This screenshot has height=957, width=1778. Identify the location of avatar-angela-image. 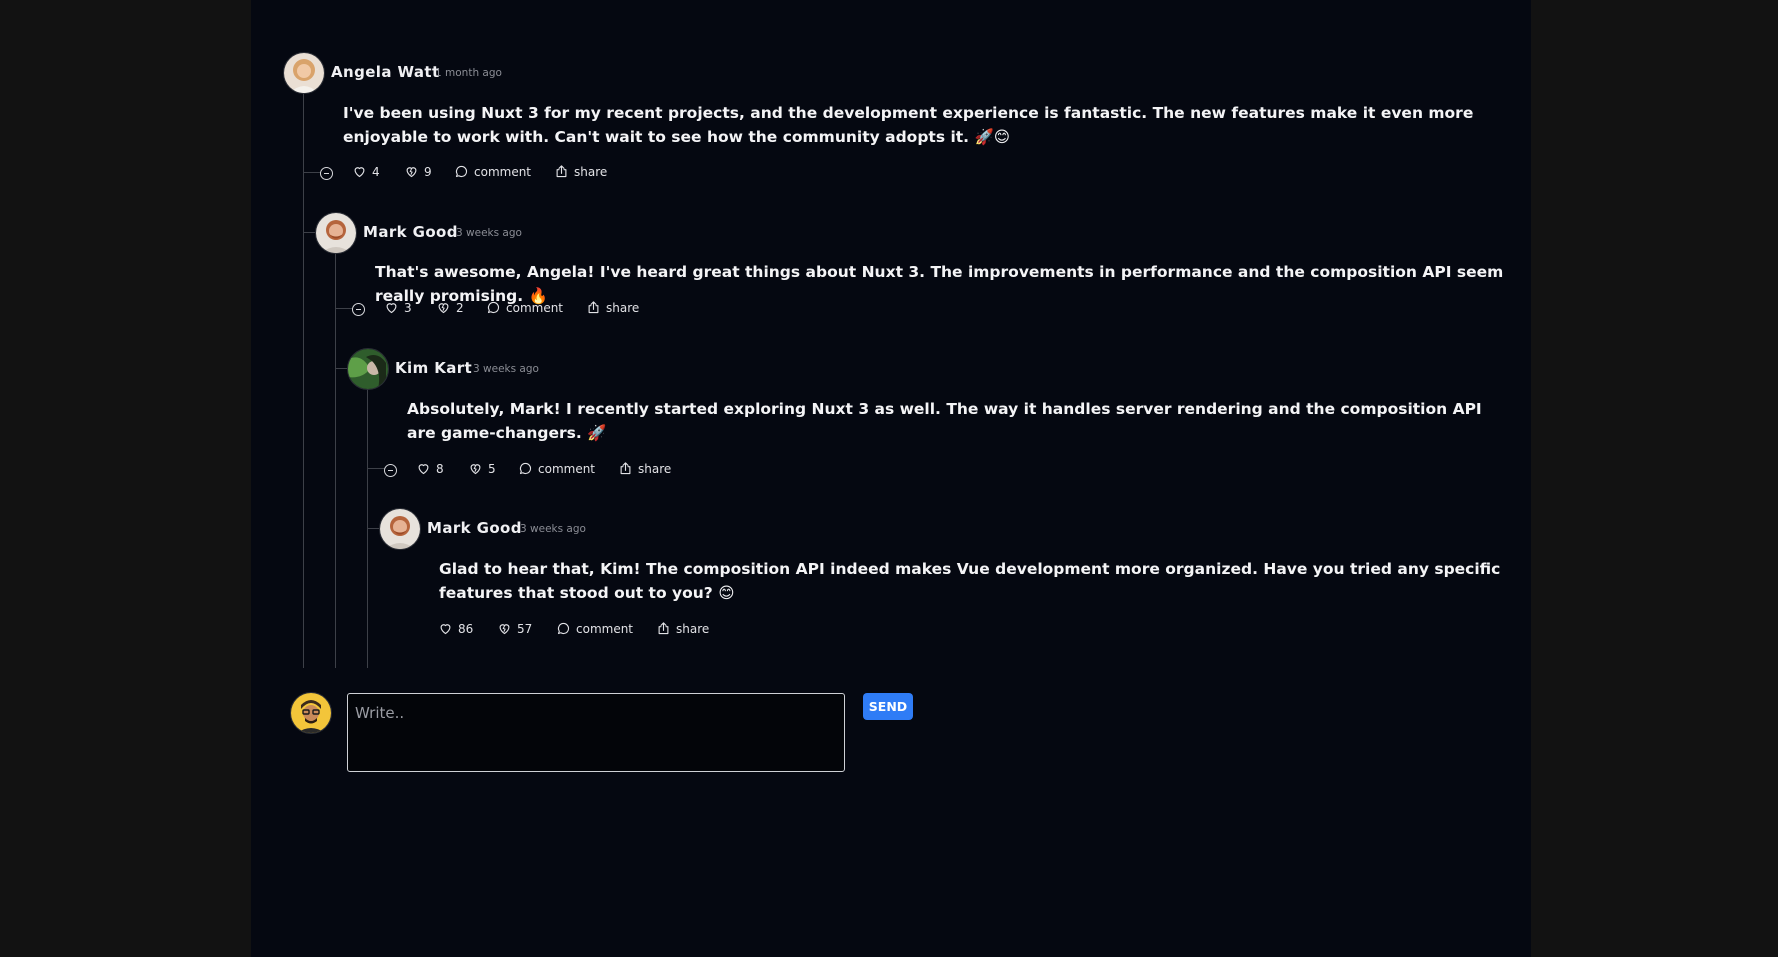
(304, 73).